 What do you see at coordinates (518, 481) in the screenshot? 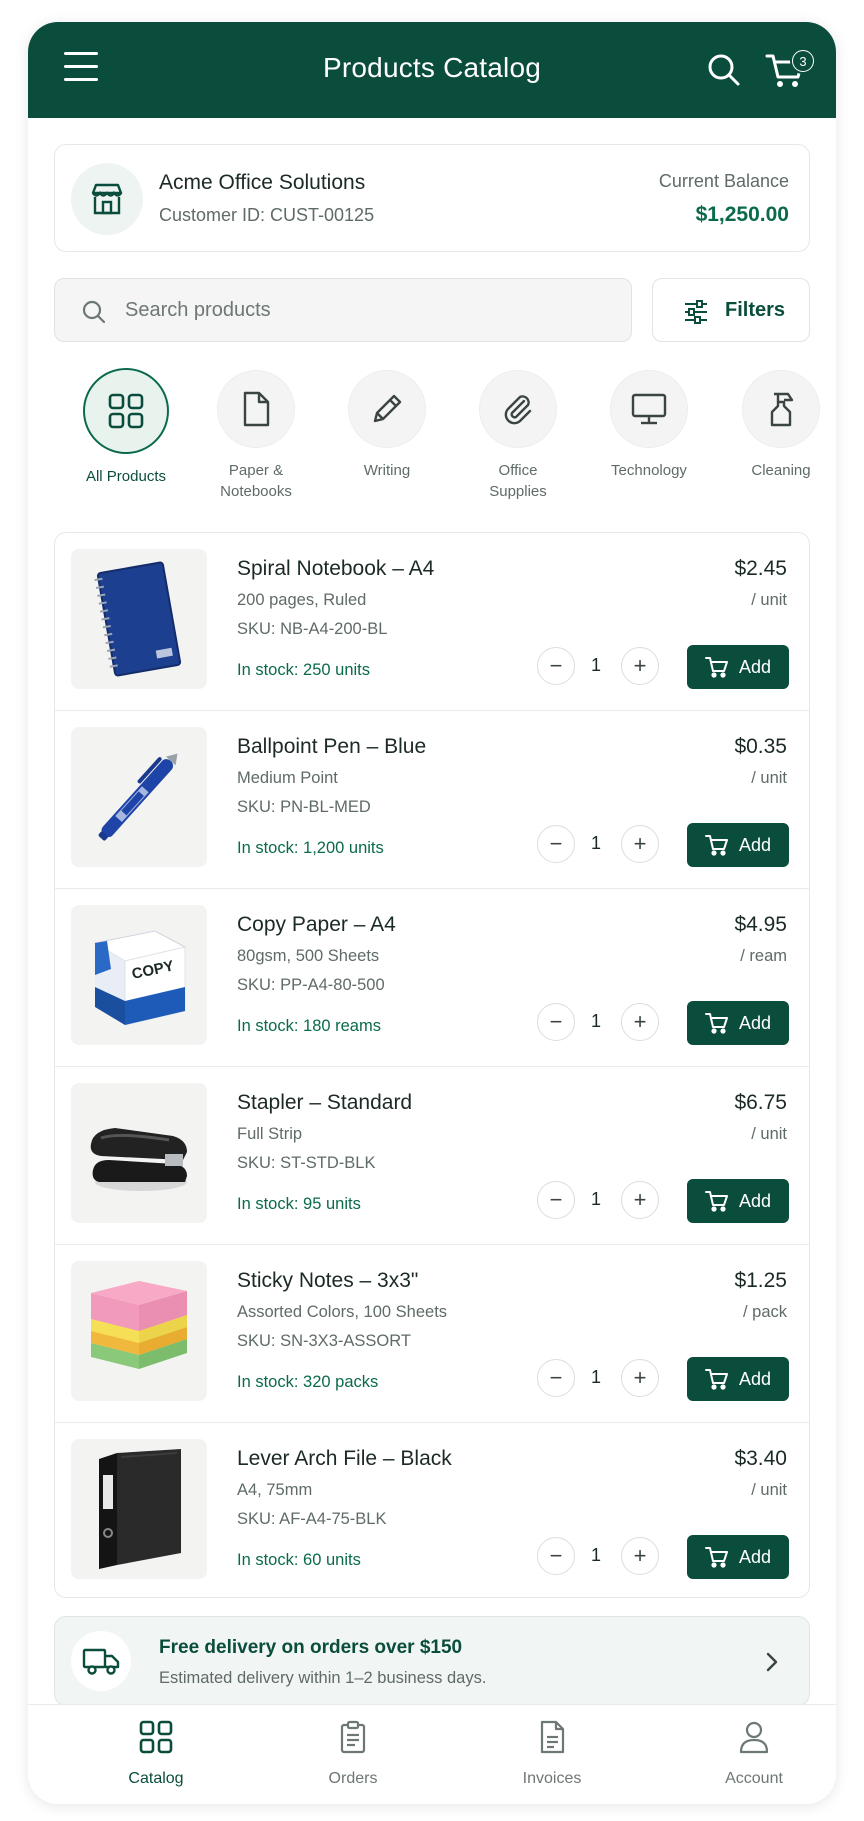
I see `category-label: Office Supplies` at bounding box center [518, 481].